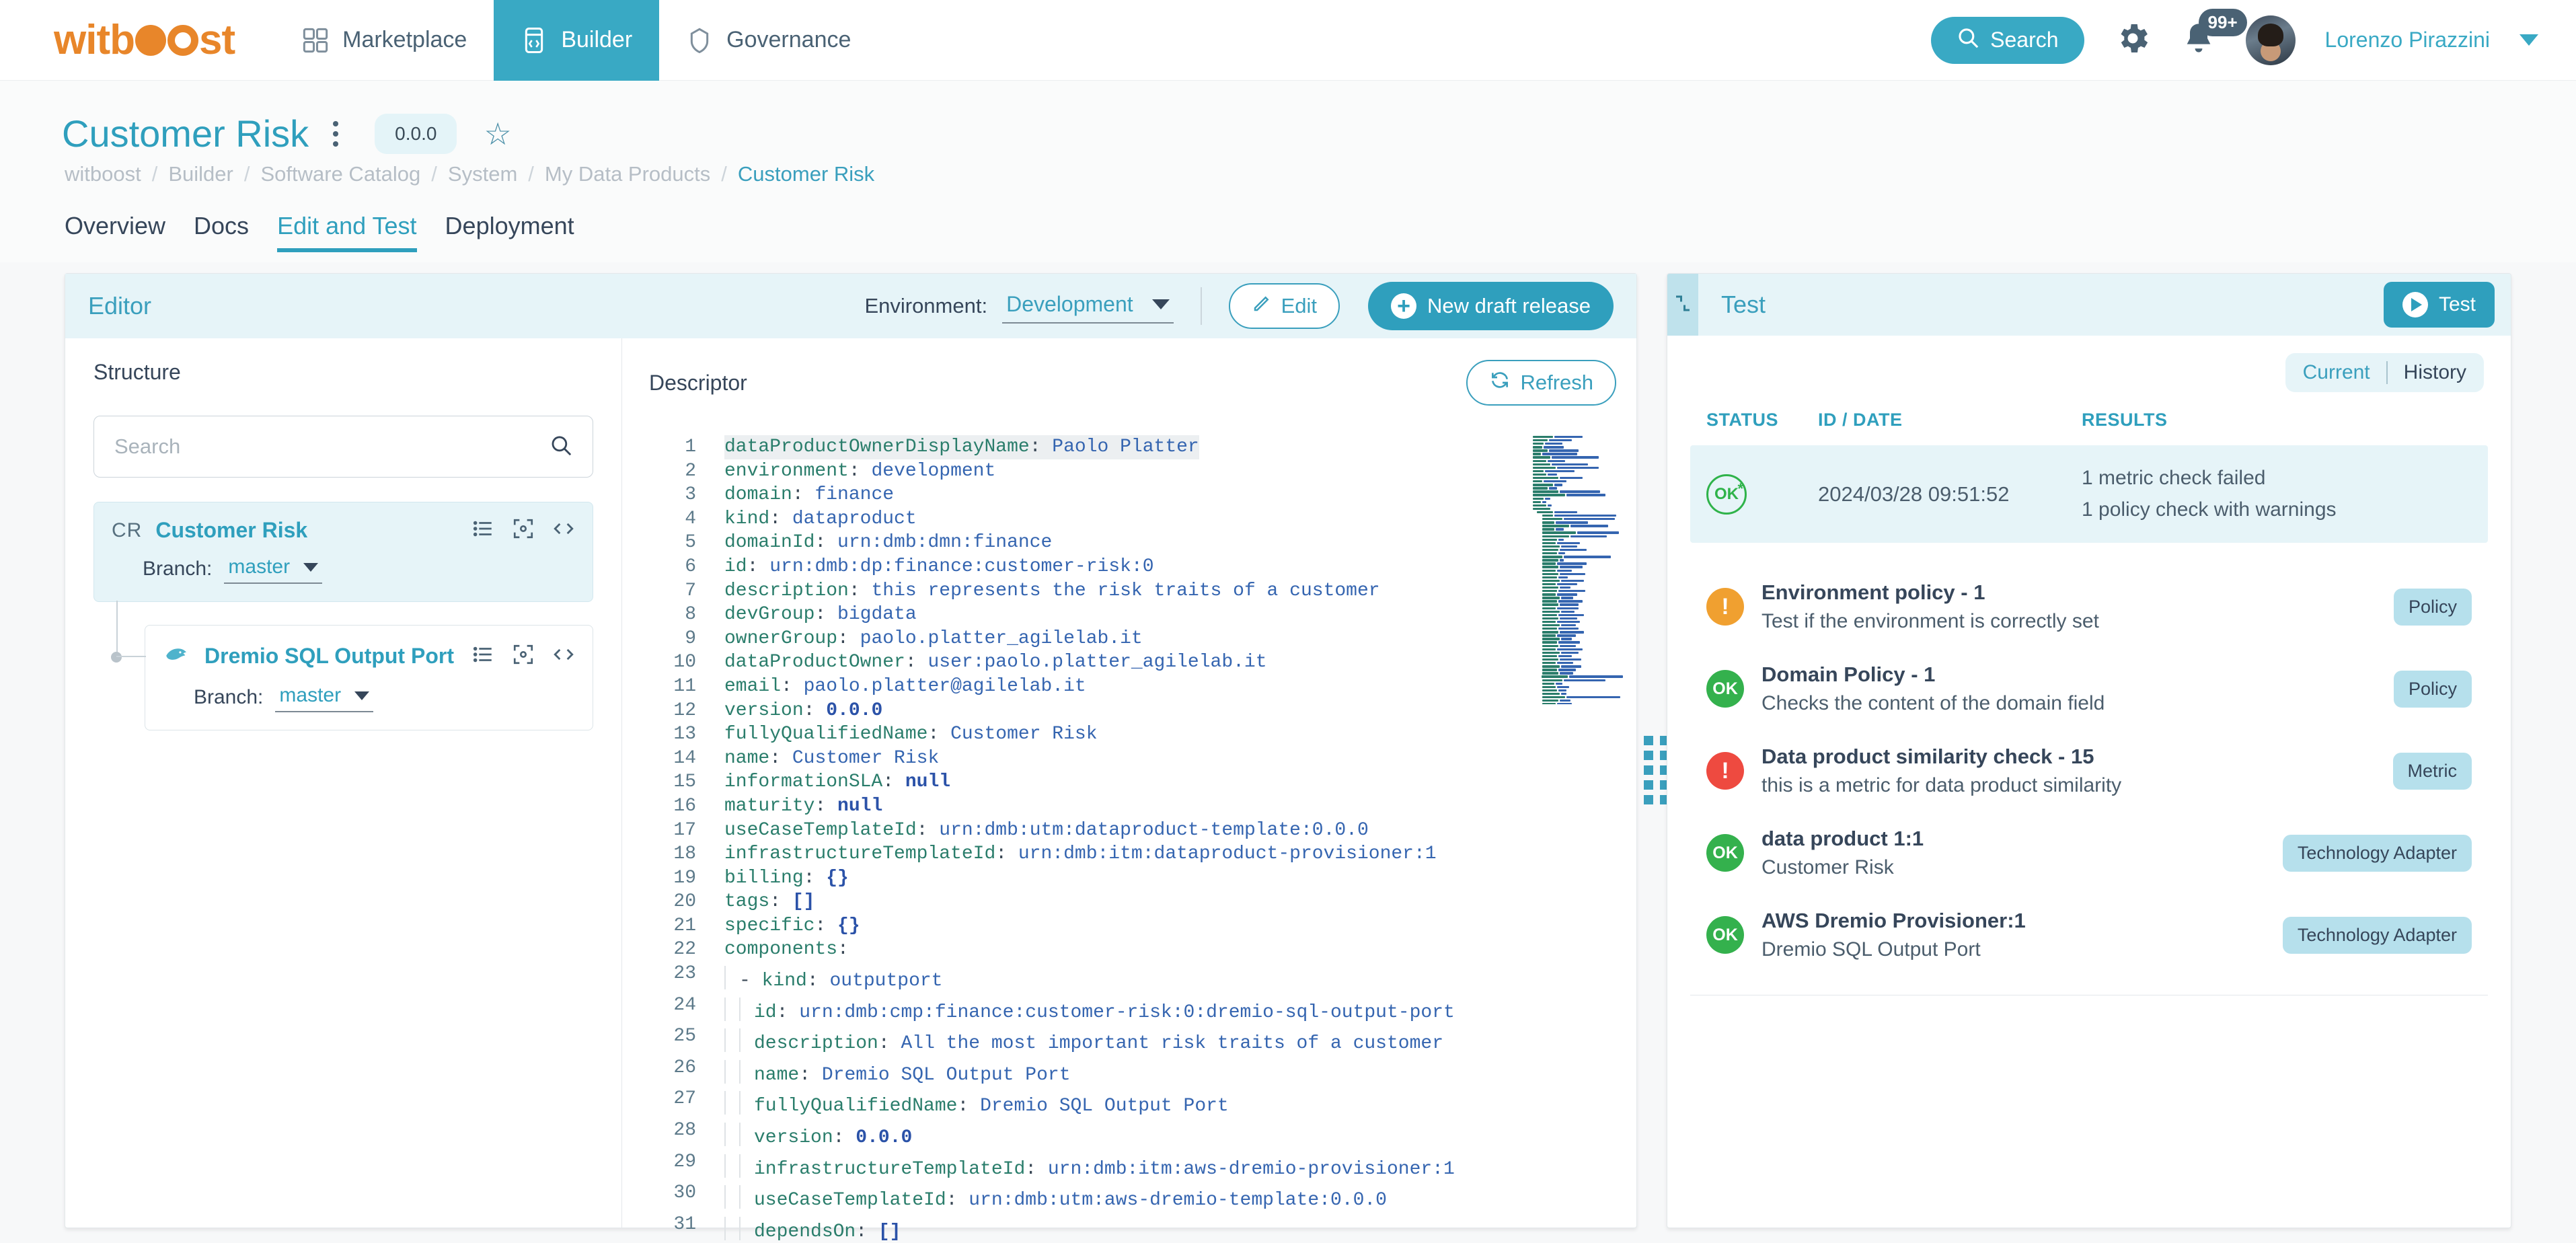 The image size is (2576, 1243). I want to click on code-minimap, so click(1576, 570).